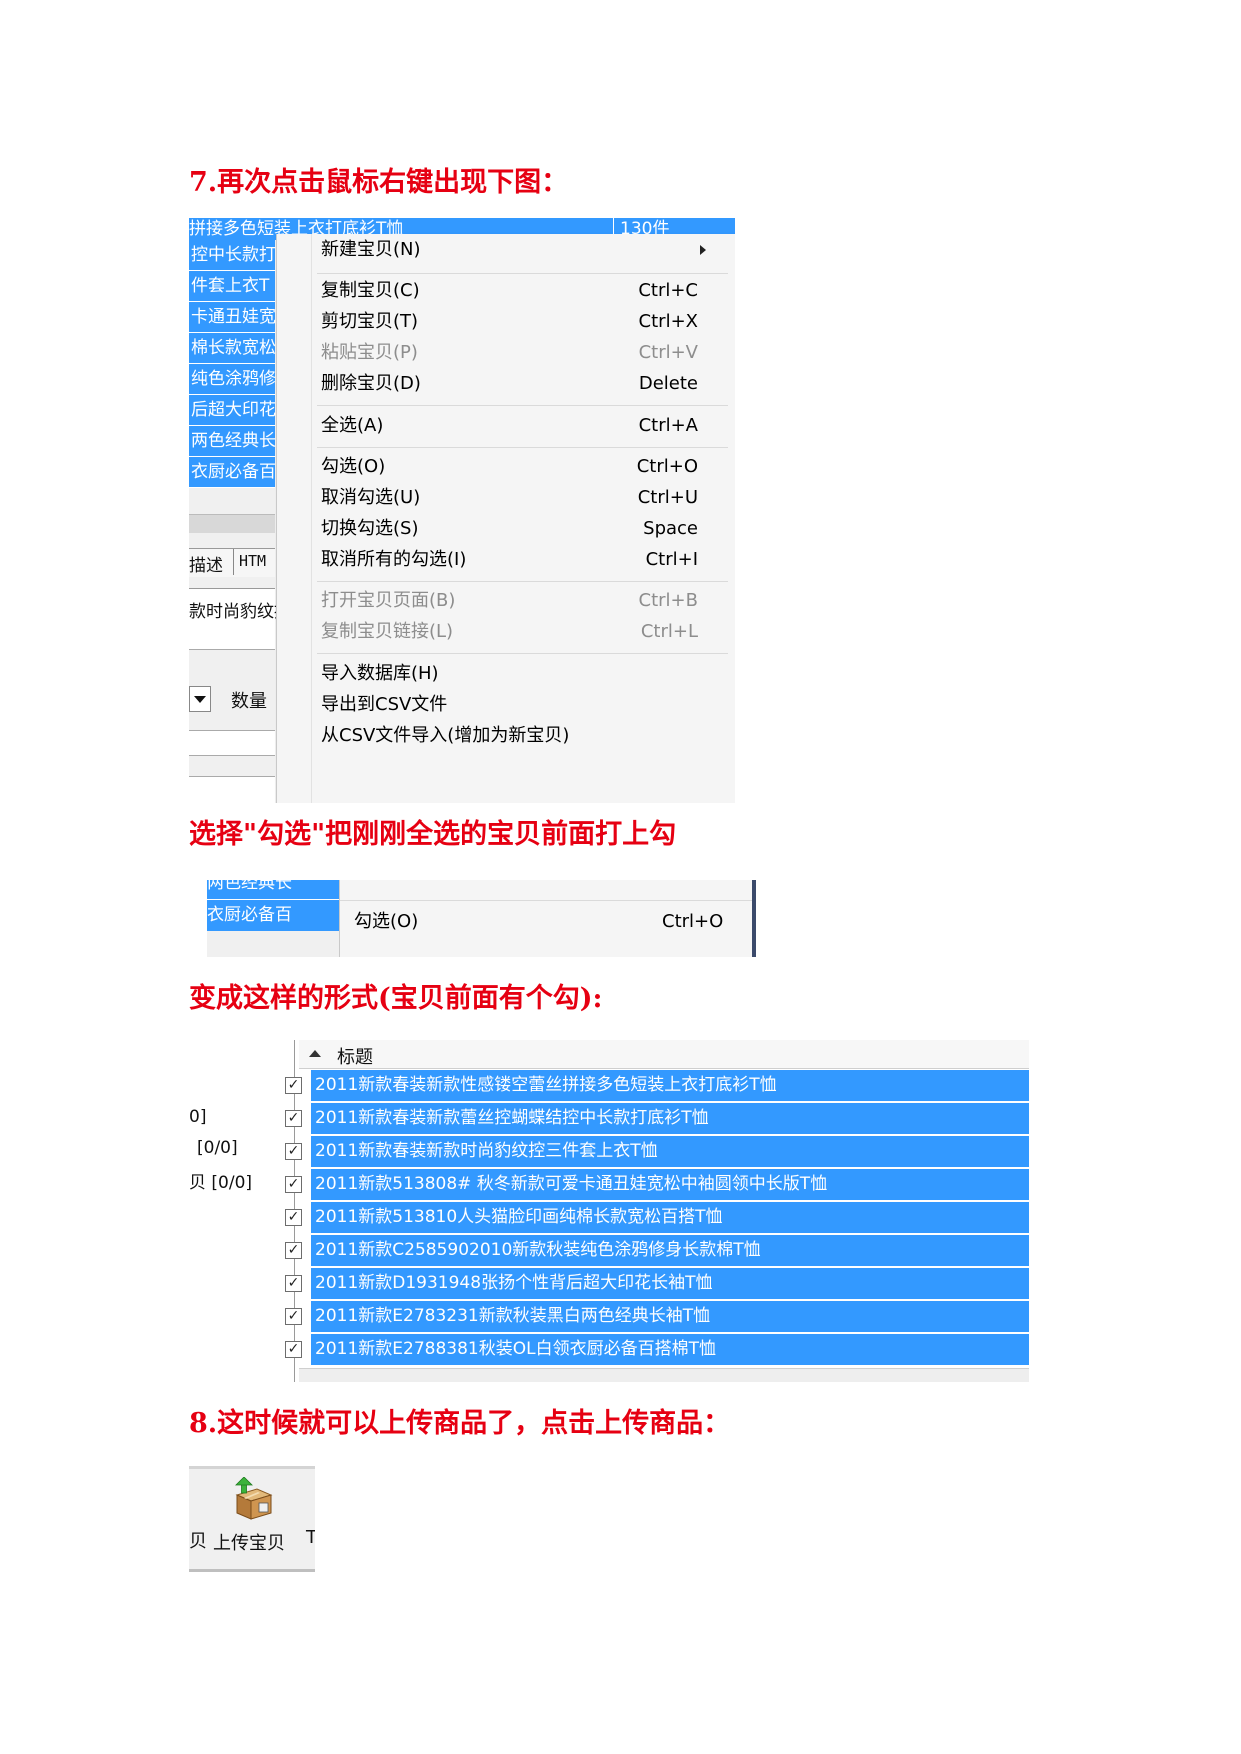  I want to click on upload-button-screenshot: 上传宝贝 贝 T, so click(252, 1519).